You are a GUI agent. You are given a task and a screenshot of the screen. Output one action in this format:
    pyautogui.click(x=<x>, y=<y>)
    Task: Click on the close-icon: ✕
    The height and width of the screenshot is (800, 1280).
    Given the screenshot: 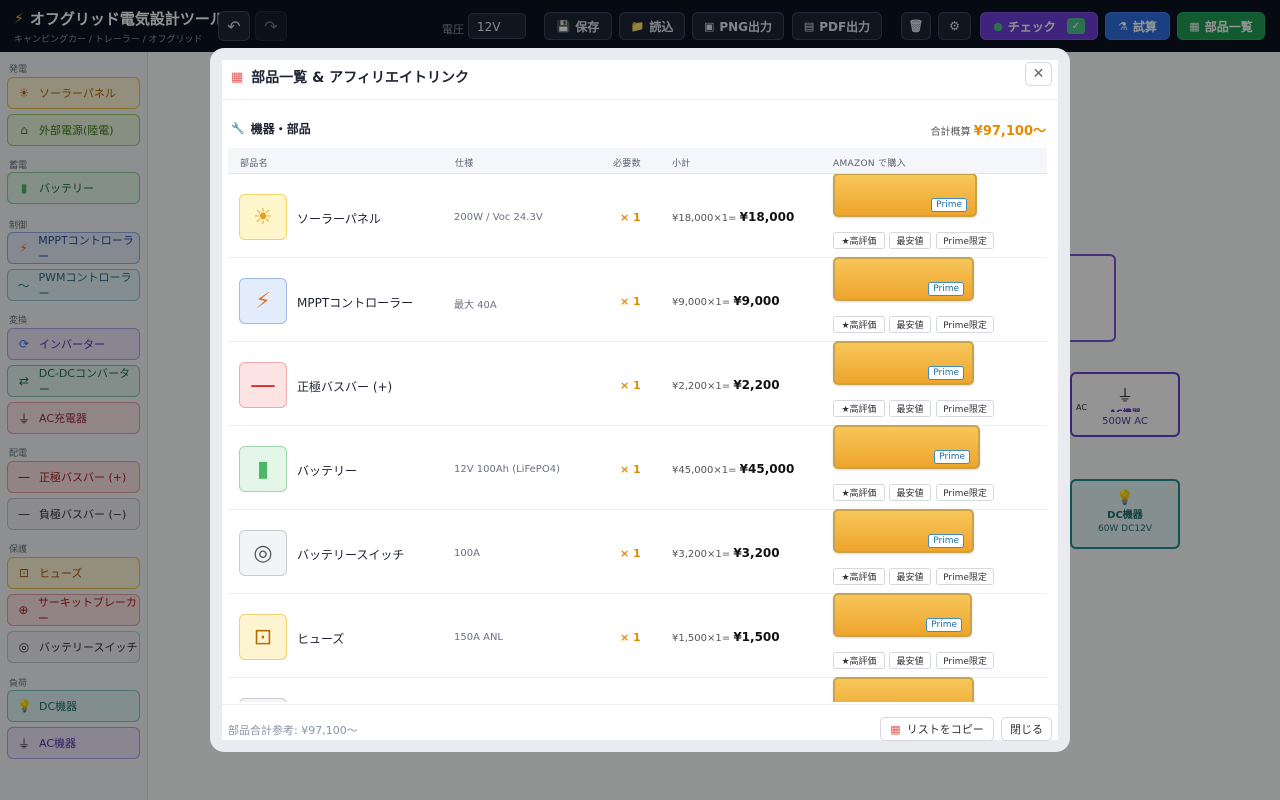 What is the action you would take?
    pyautogui.click(x=1038, y=74)
    